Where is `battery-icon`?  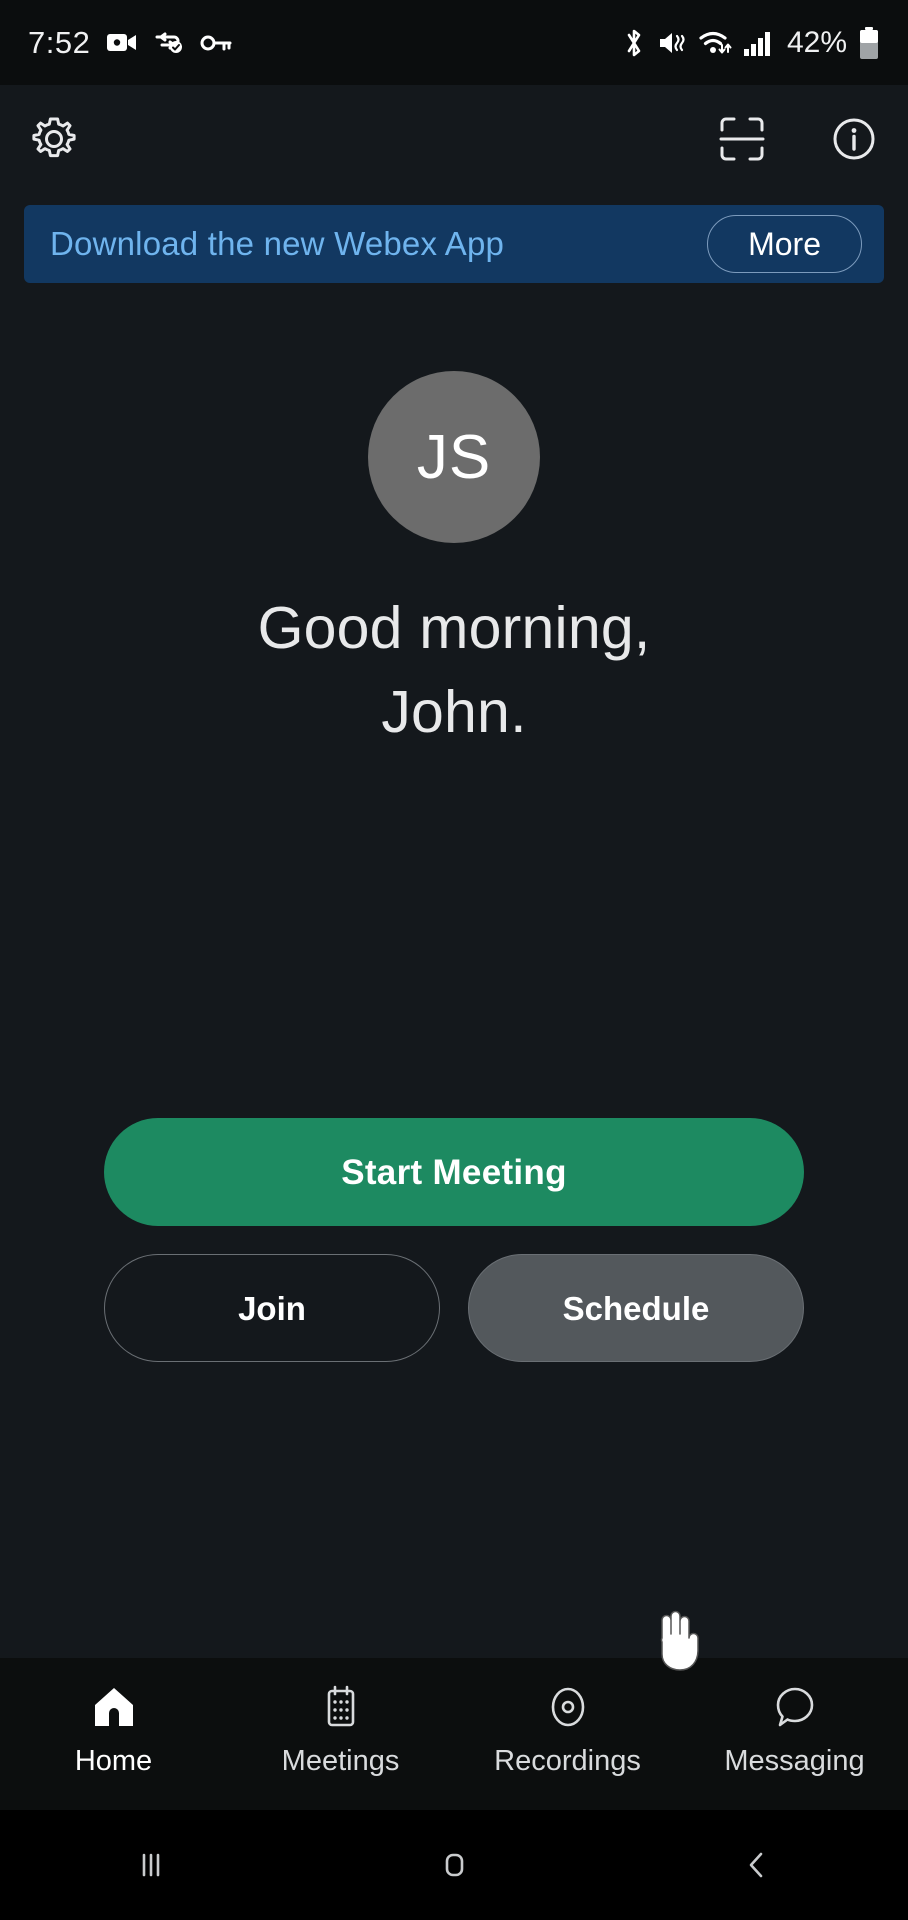
battery-icon is located at coordinates (869, 43).